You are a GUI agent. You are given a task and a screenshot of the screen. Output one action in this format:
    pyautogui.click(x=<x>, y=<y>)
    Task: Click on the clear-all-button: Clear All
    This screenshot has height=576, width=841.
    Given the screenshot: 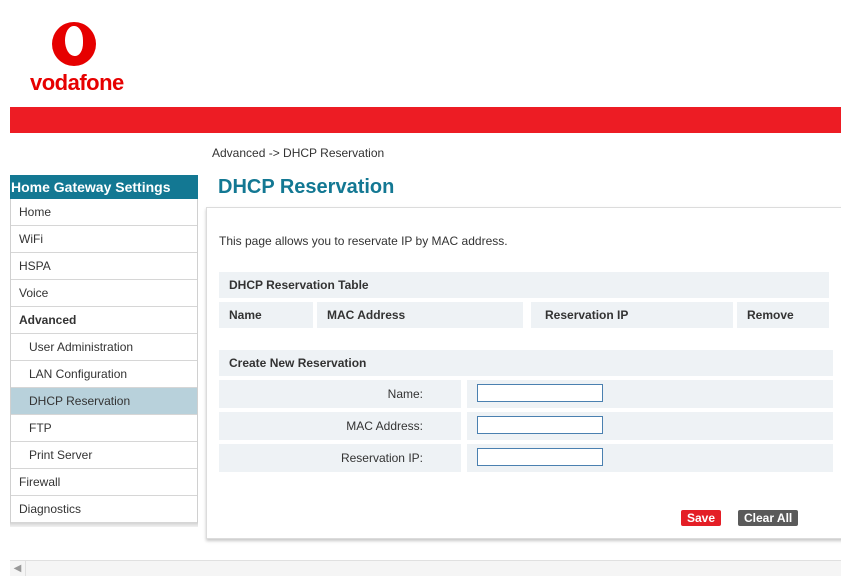 What is the action you would take?
    pyautogui.click(x=768, y=518)
    